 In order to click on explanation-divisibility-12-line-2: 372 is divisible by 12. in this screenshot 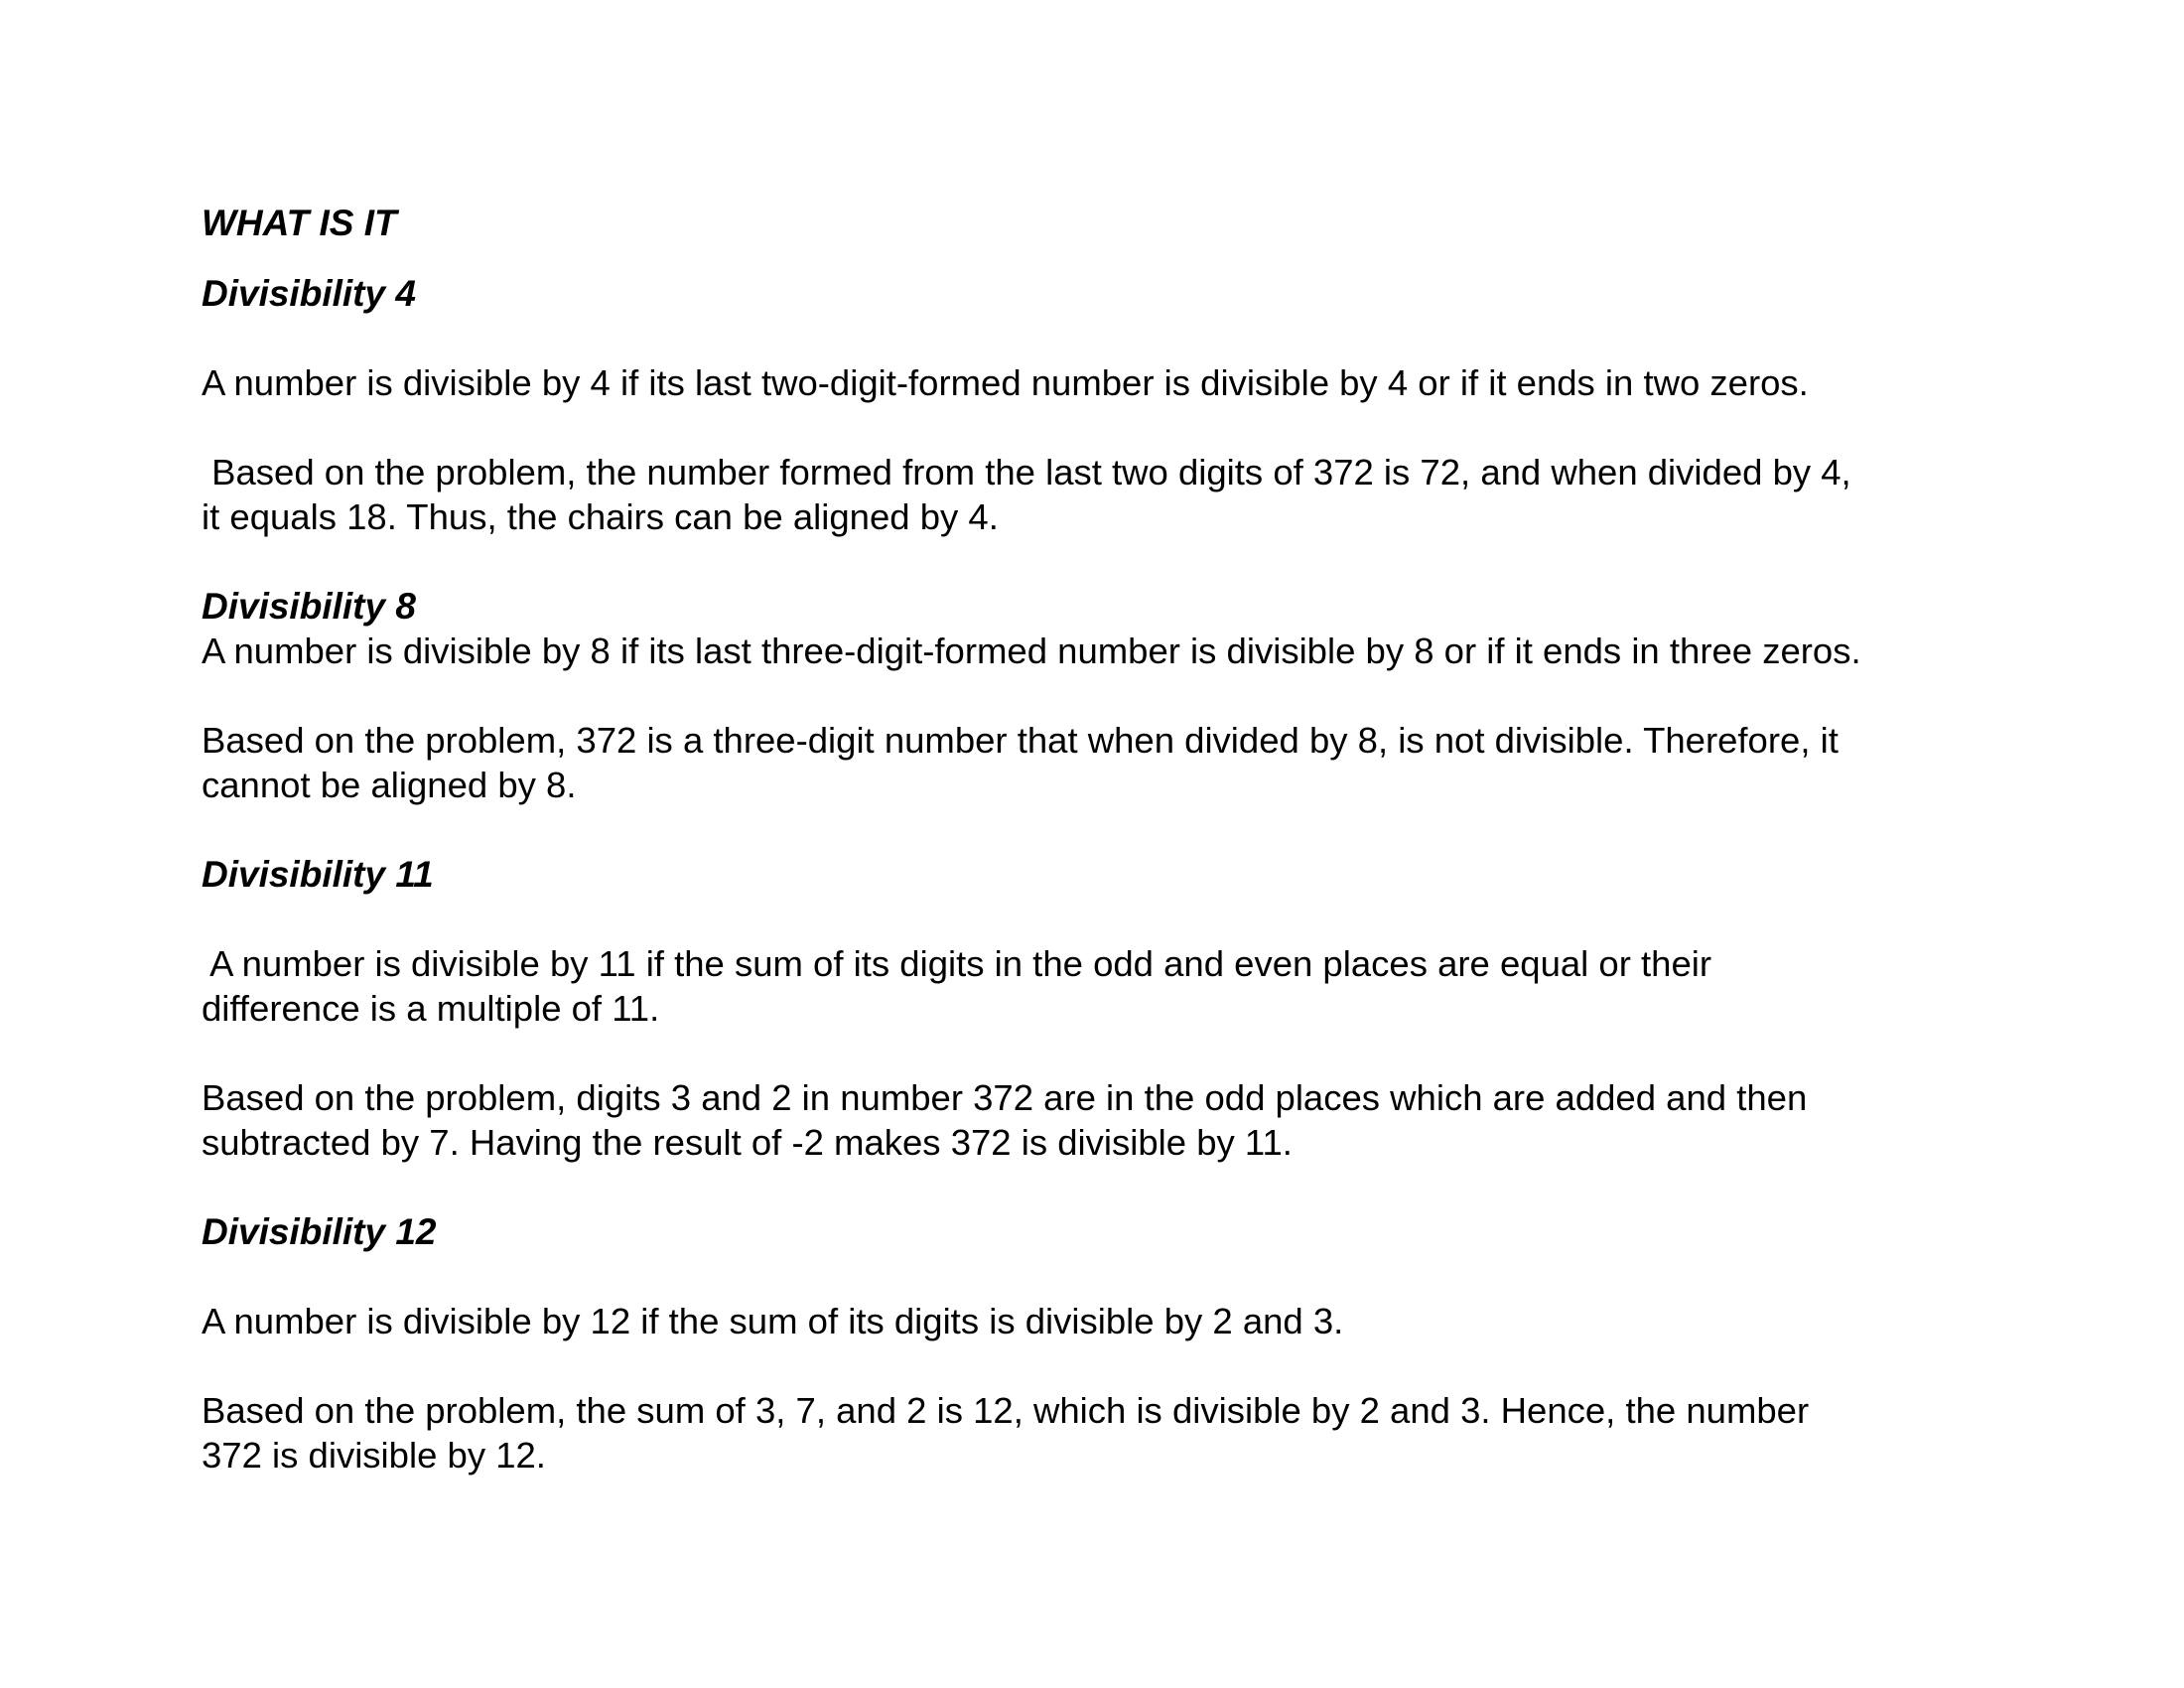, I will do `click(374, 1455)`.